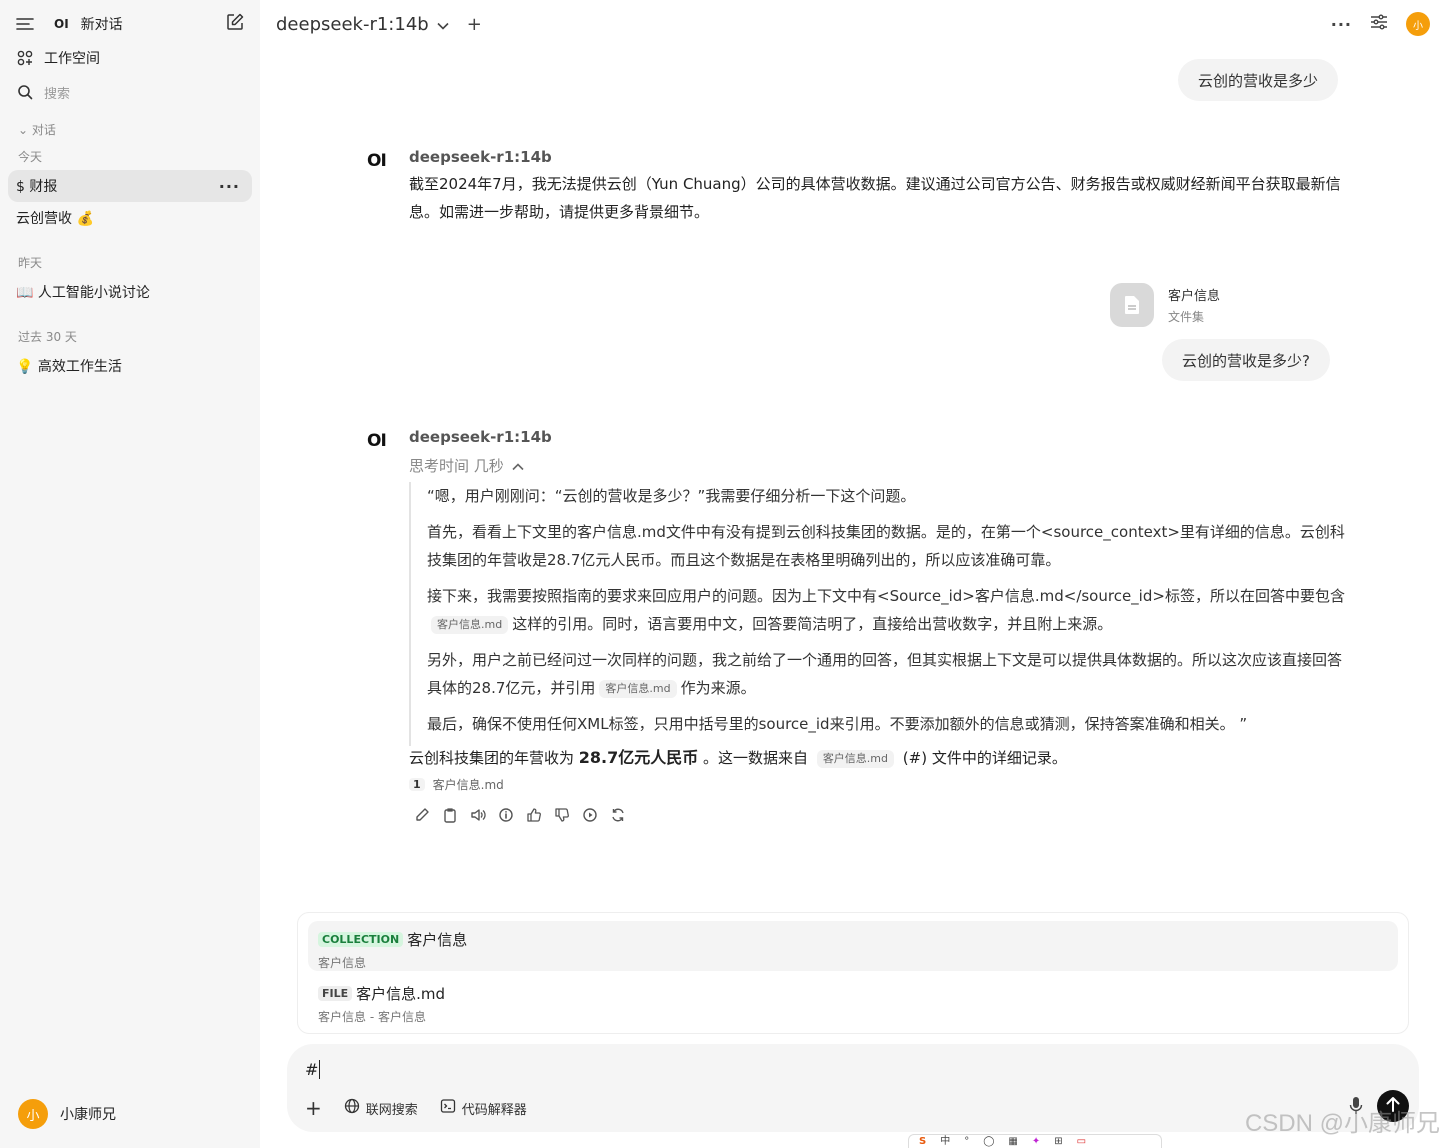  What do you see at coordinates (853, 26) in the screenshot?
I see `topbar: deepseek-r1:14b + ··· 小` at bounding box center [853, 26].